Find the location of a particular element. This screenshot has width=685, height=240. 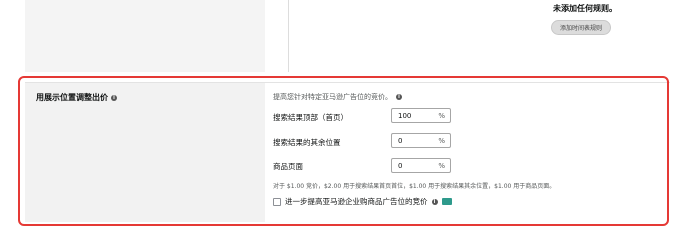

product-pages-value: 0 is located at coordinates (400, 166).